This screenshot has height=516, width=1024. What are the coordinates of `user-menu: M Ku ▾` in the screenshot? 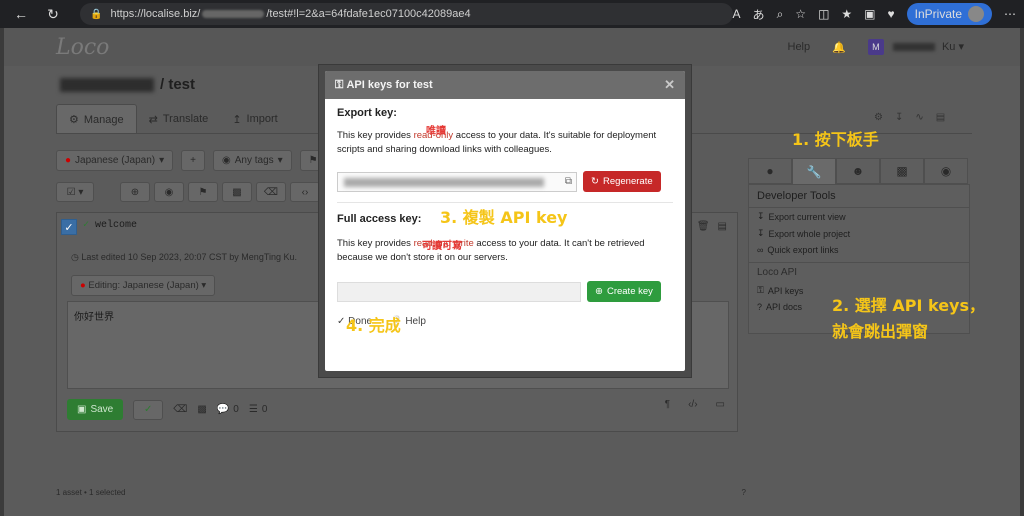 It's located at (915, 47).